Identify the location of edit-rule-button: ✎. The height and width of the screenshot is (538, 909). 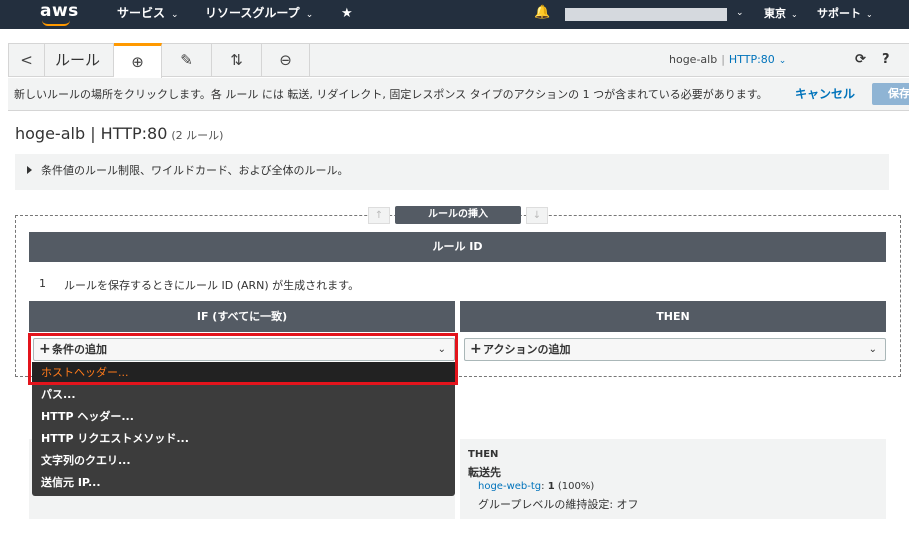
(187, 60).